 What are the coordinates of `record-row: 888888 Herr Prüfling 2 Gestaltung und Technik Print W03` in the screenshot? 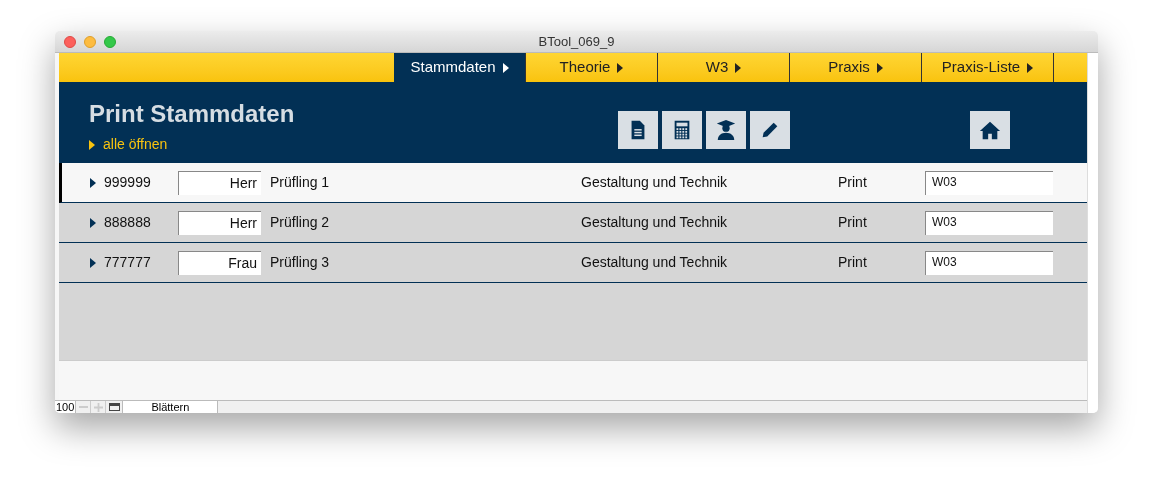 It's located at (573, 223).